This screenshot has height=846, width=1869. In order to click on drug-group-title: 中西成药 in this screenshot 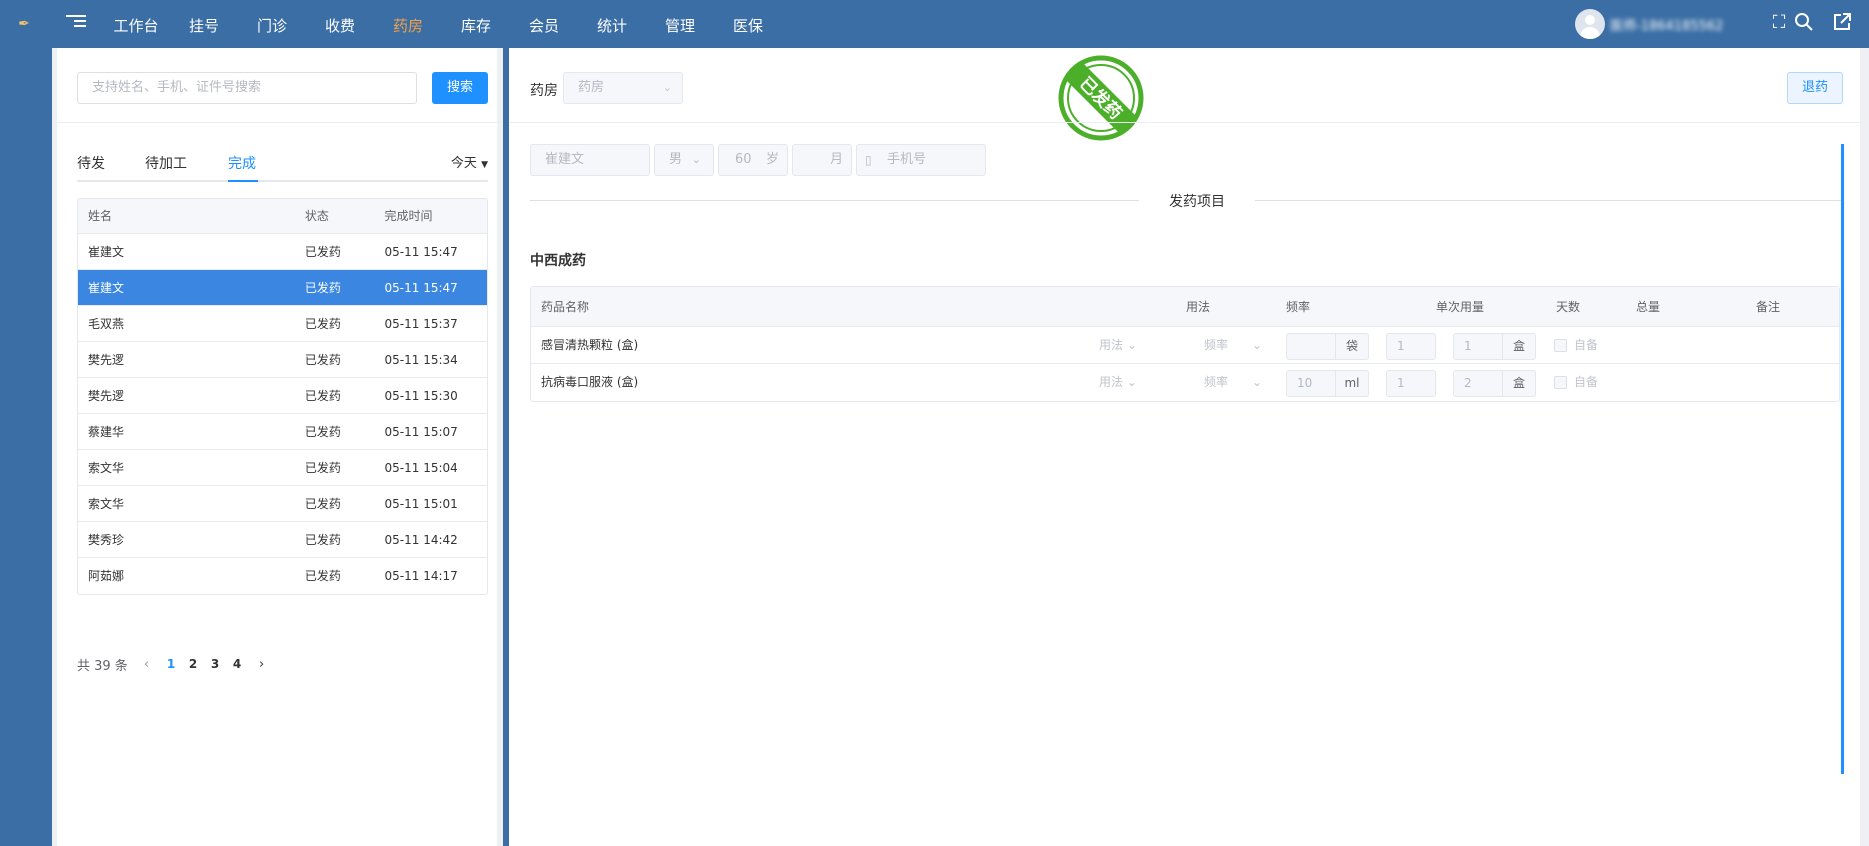, I will do `click(558, 261)`.